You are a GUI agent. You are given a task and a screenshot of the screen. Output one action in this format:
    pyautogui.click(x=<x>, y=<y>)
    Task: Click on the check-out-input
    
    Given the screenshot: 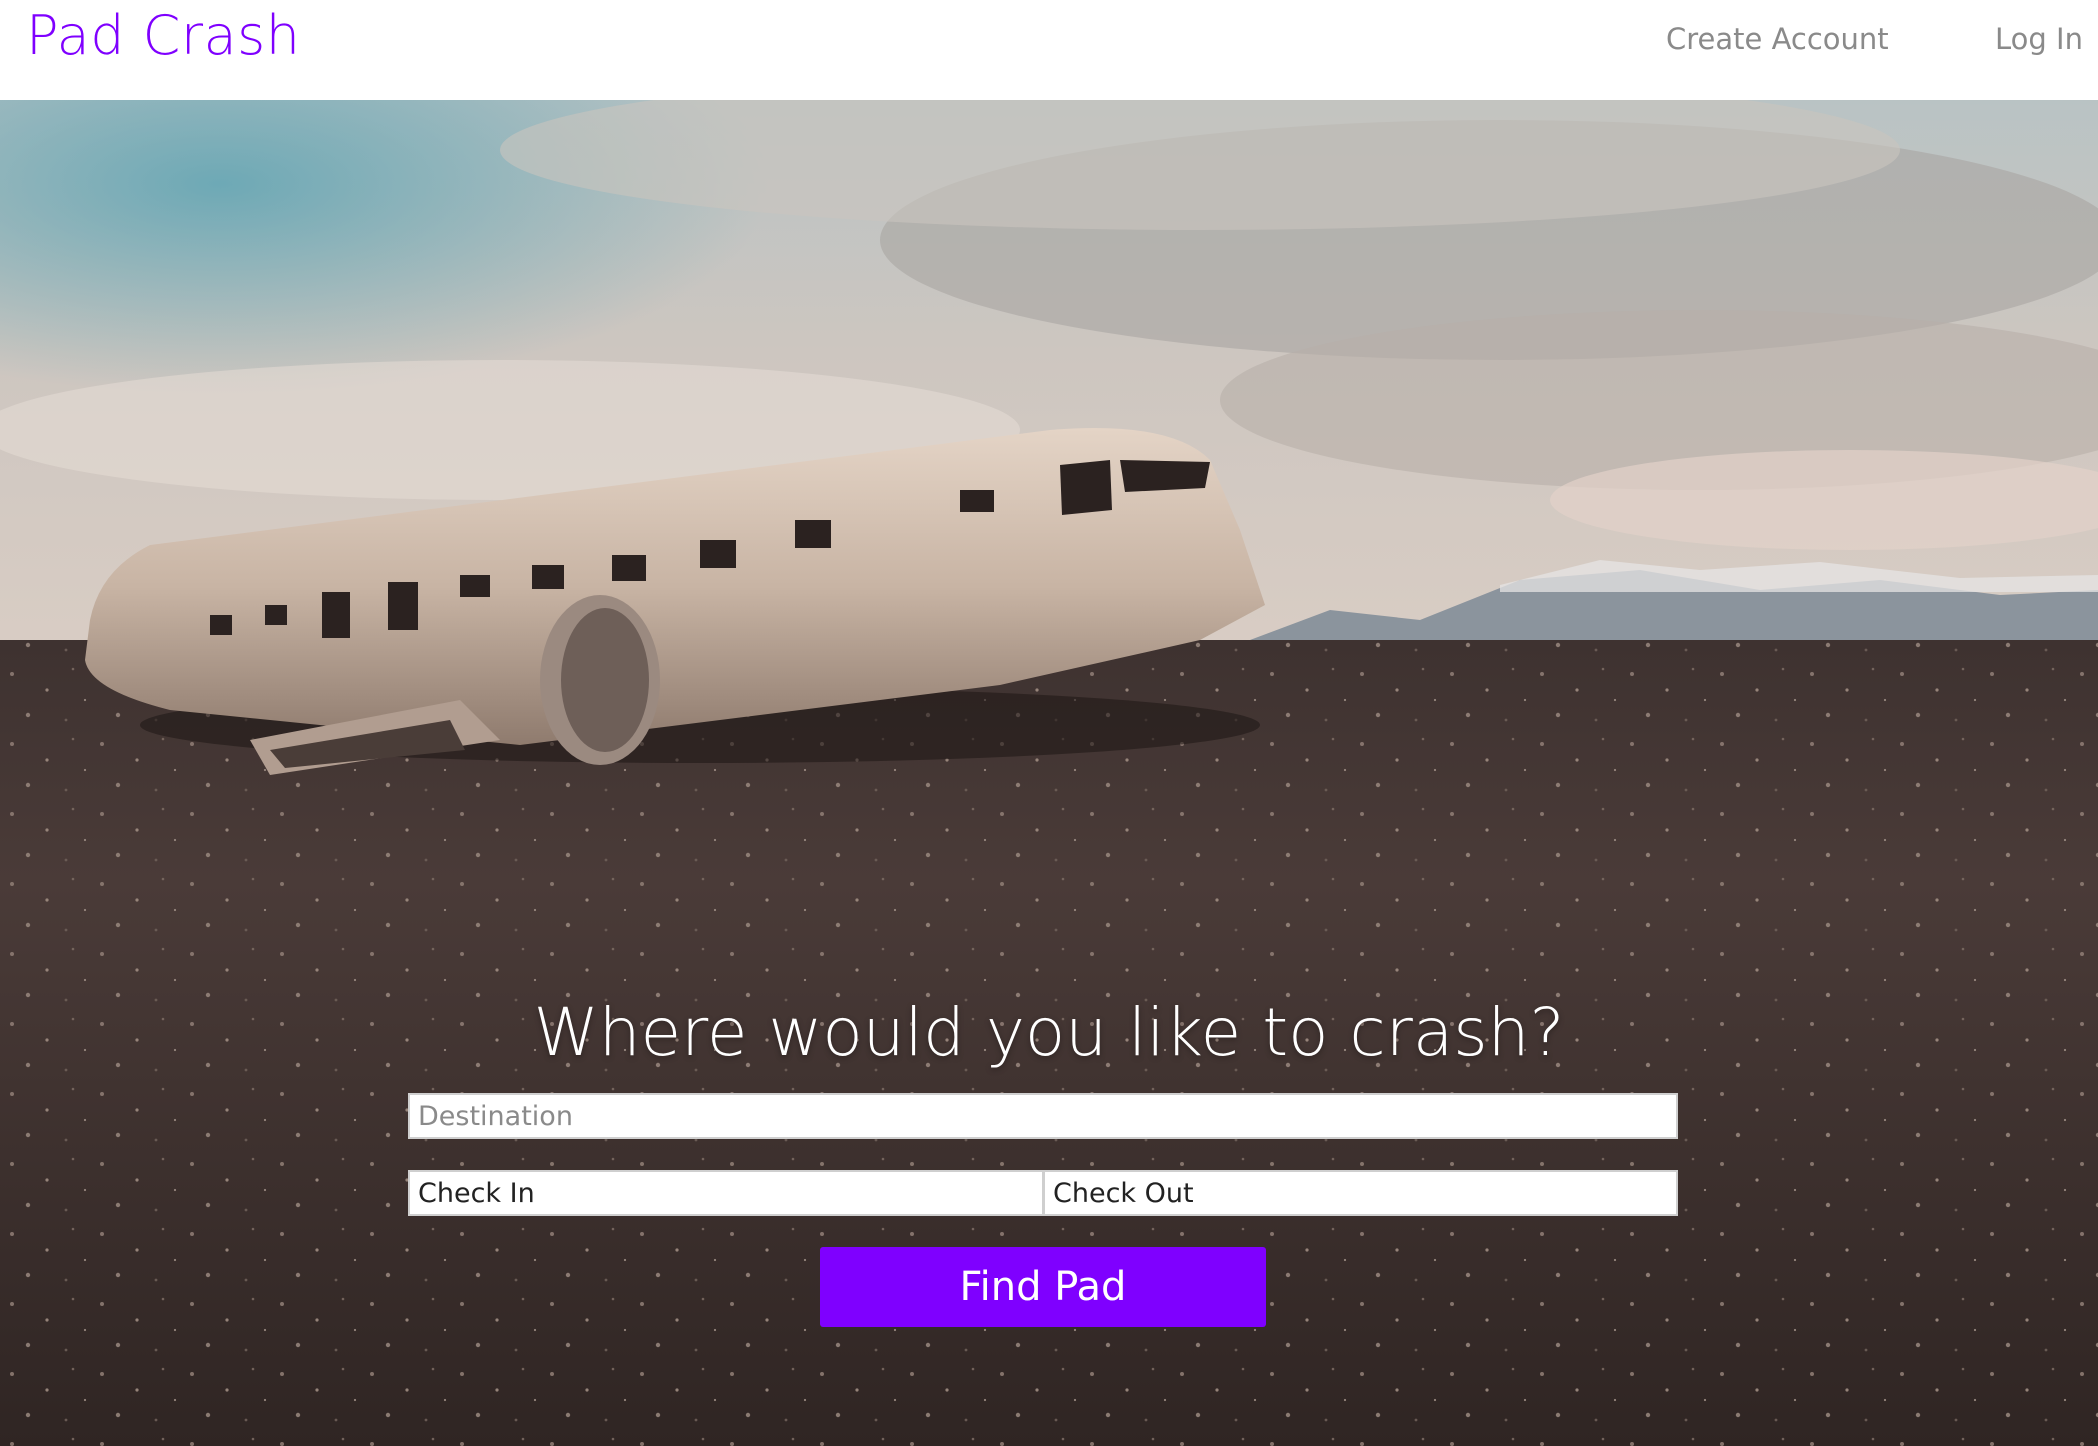 What is the action you would take?
    pyautogui.click(x=1360, y=1193)
    